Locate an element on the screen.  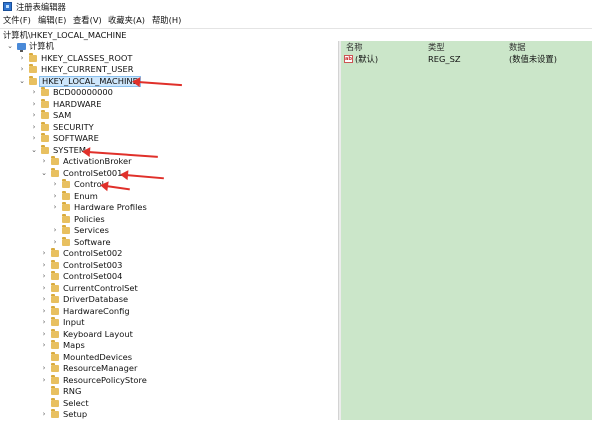
tree-item-label: ControlSet003 is located at coordinates (93, 264).